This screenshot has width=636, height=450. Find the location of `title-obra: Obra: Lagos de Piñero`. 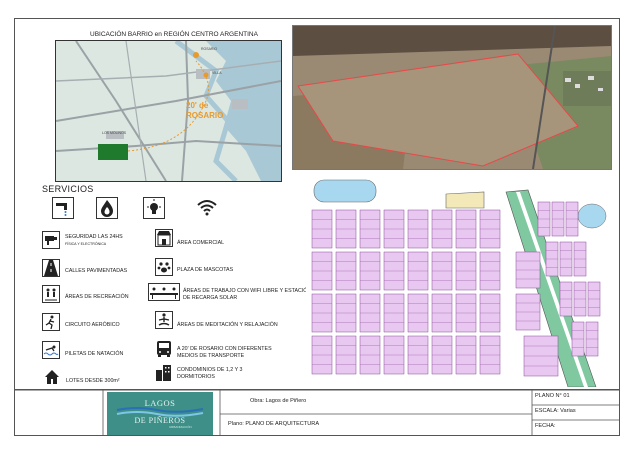

title-obra: Obra: Lagos de Piñero is located at coordinates (278, 401).